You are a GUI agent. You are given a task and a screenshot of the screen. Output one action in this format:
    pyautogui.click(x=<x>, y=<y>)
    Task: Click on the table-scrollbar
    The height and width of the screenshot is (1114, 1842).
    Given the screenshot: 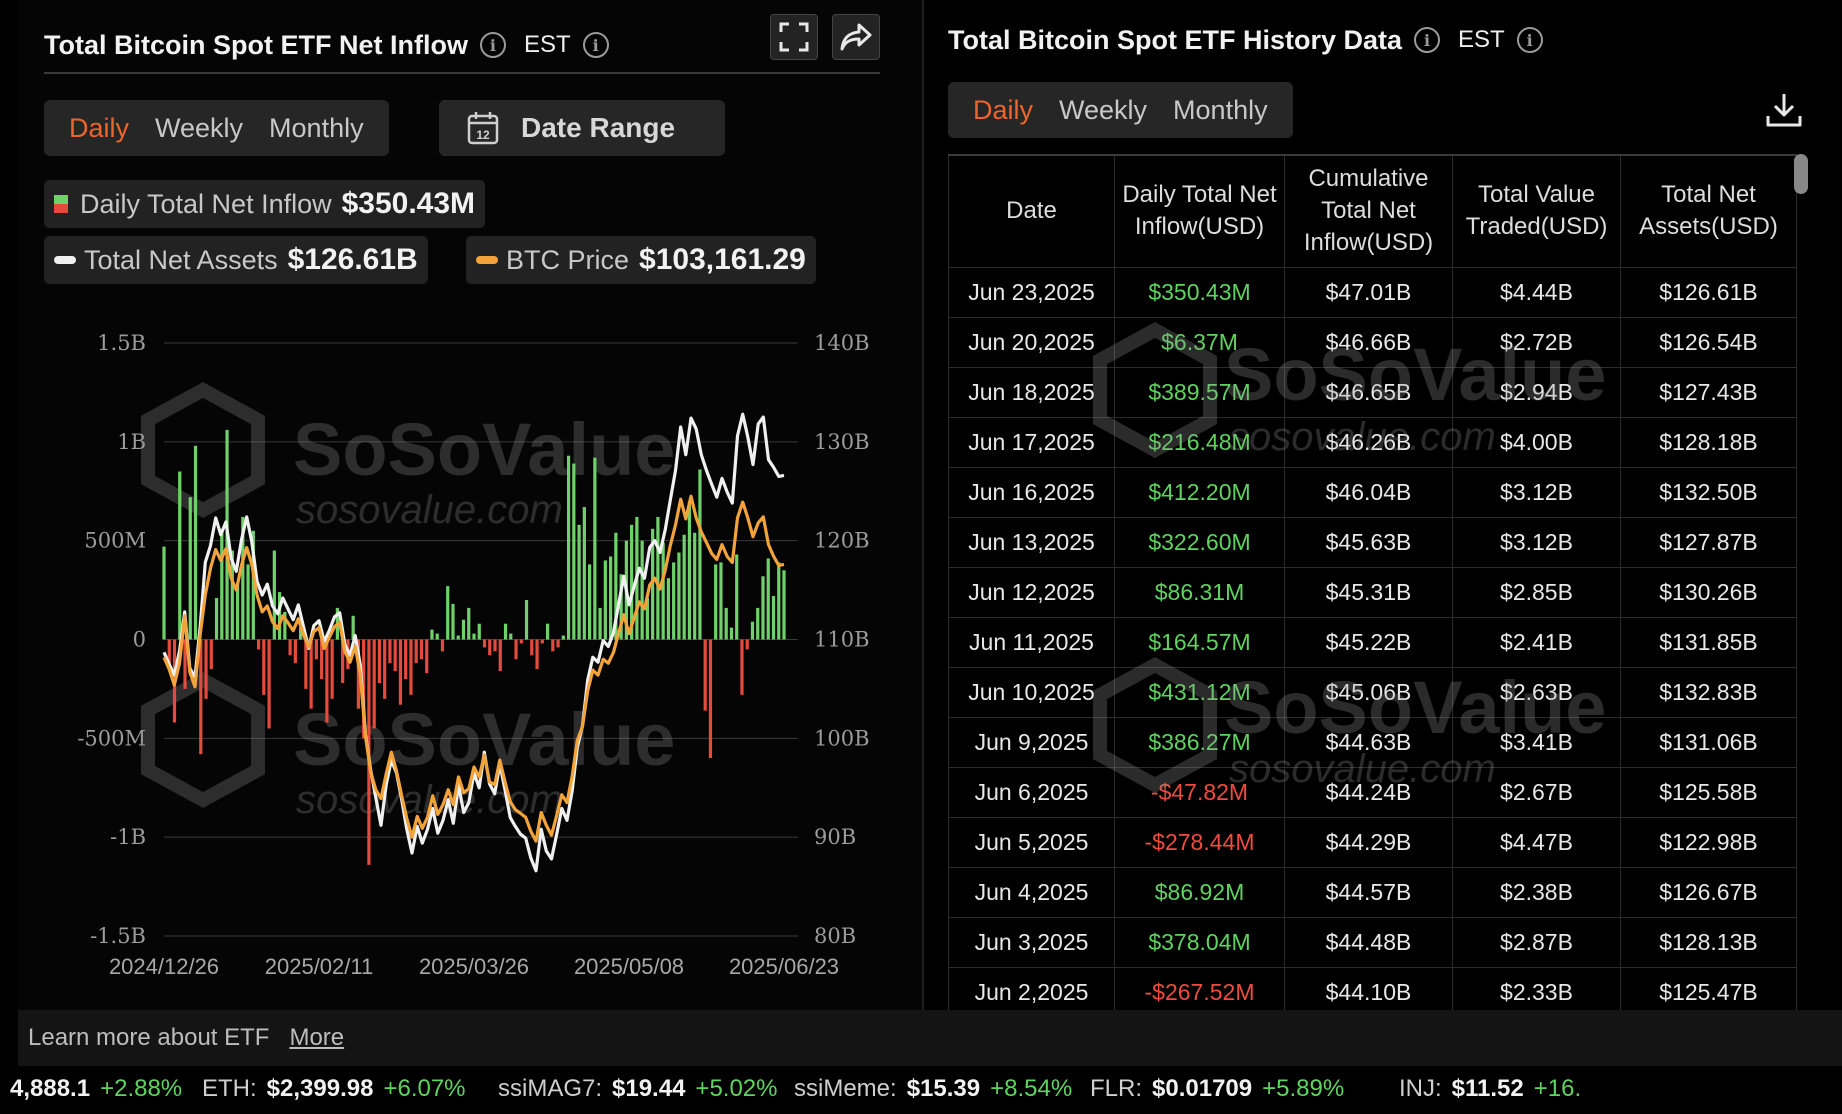 What is the action you would take?
    pyautogui.click(x=1801, y=174)
    